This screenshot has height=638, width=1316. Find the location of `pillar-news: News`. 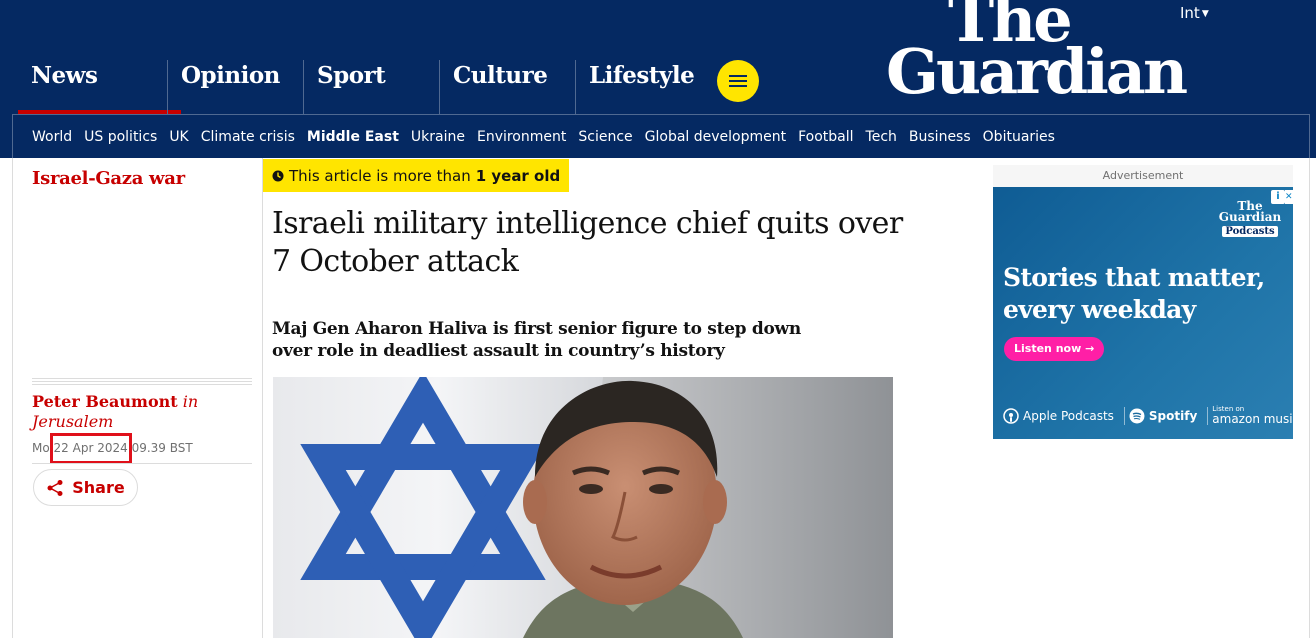

pillar-news: News is located at coordinates (99, 87).